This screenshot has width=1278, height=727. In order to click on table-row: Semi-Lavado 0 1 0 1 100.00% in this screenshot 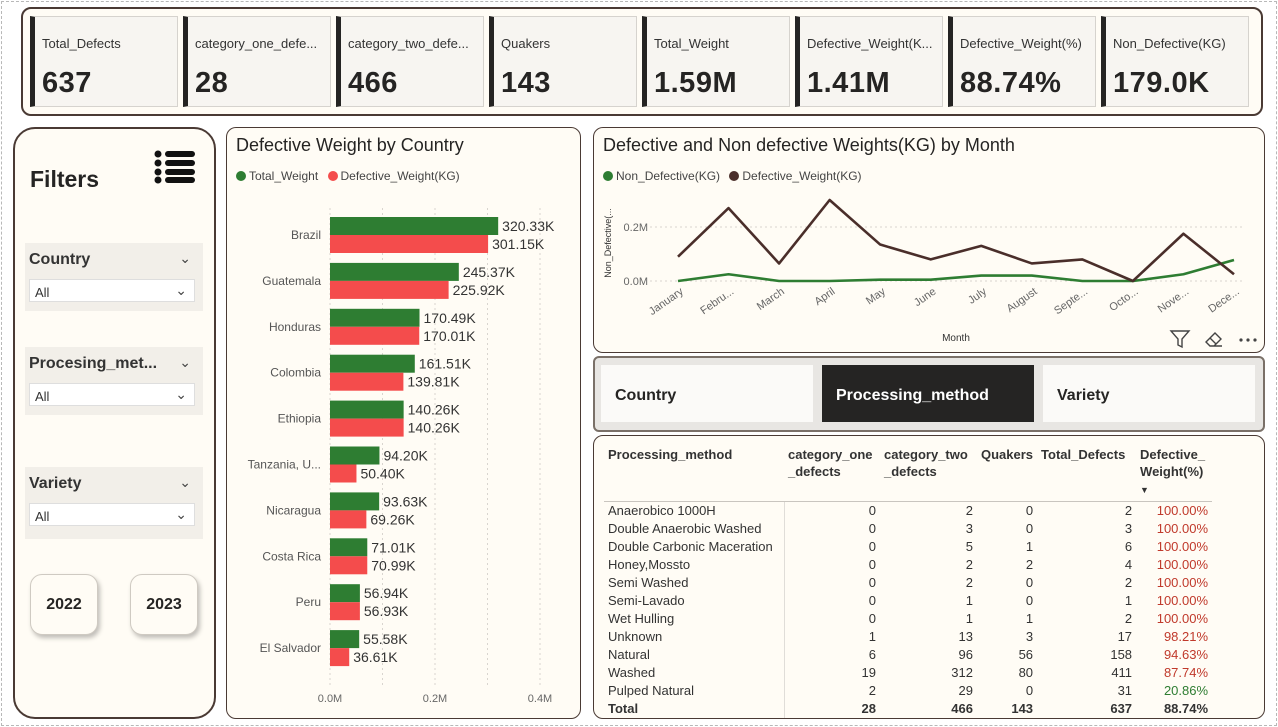, I will do `click(908, 601)`.